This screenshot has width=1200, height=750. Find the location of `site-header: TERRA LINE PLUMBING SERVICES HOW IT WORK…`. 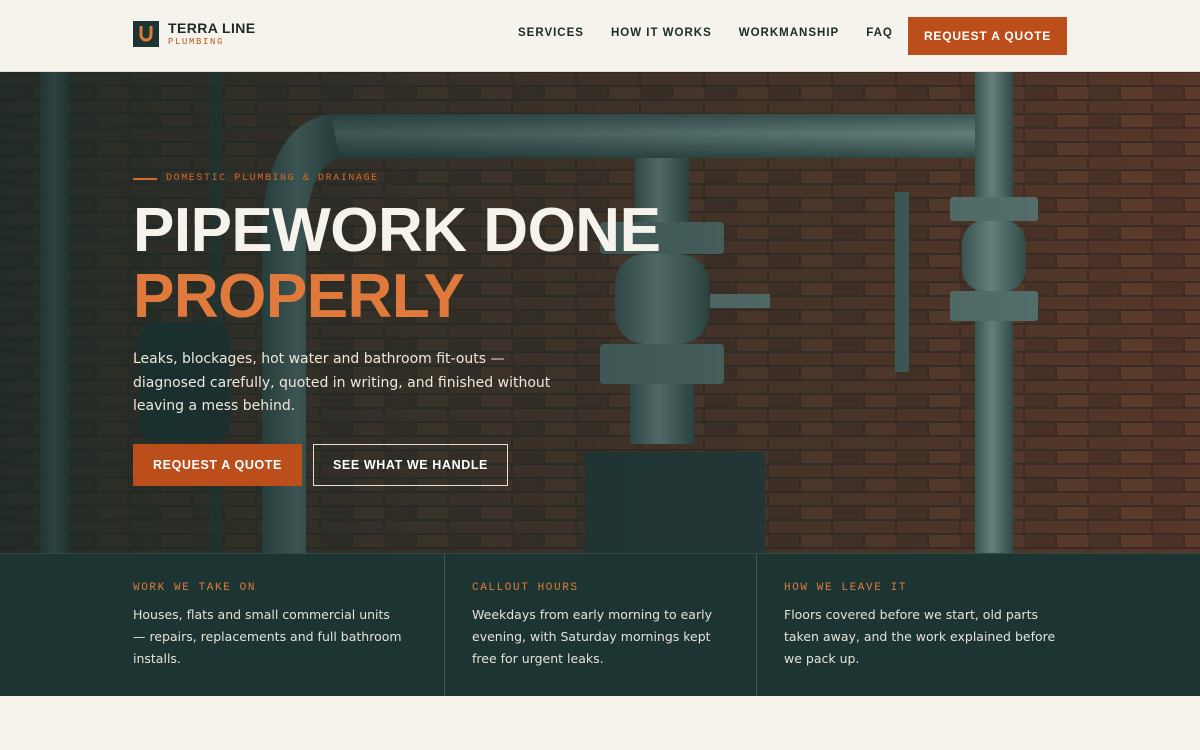

site-header: TERRA LINE PLUMBING SERVICES HOW IT WORK… is located at coordinates (600, 36).